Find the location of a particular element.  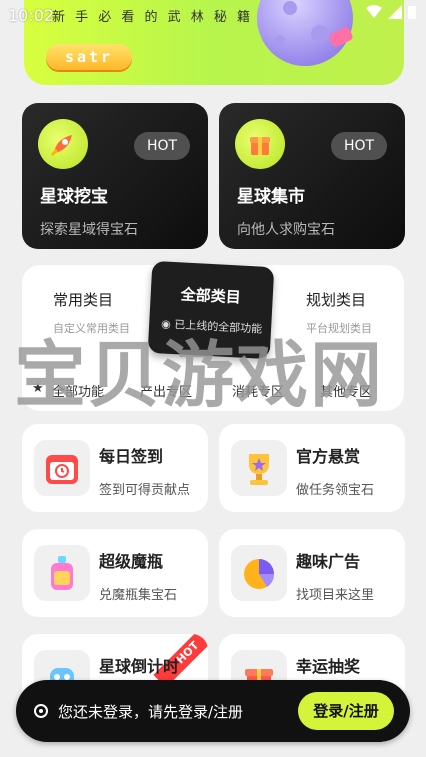

feature-daily-checkin: 每日签到 签到可得贡献点 is located at coordinates (115, 468).